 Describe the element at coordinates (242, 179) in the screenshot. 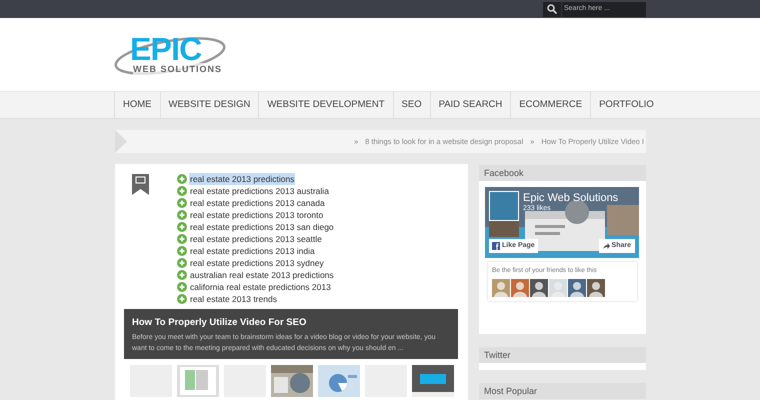

I see `keyword-text: real estate 2013 predictions` at that location.